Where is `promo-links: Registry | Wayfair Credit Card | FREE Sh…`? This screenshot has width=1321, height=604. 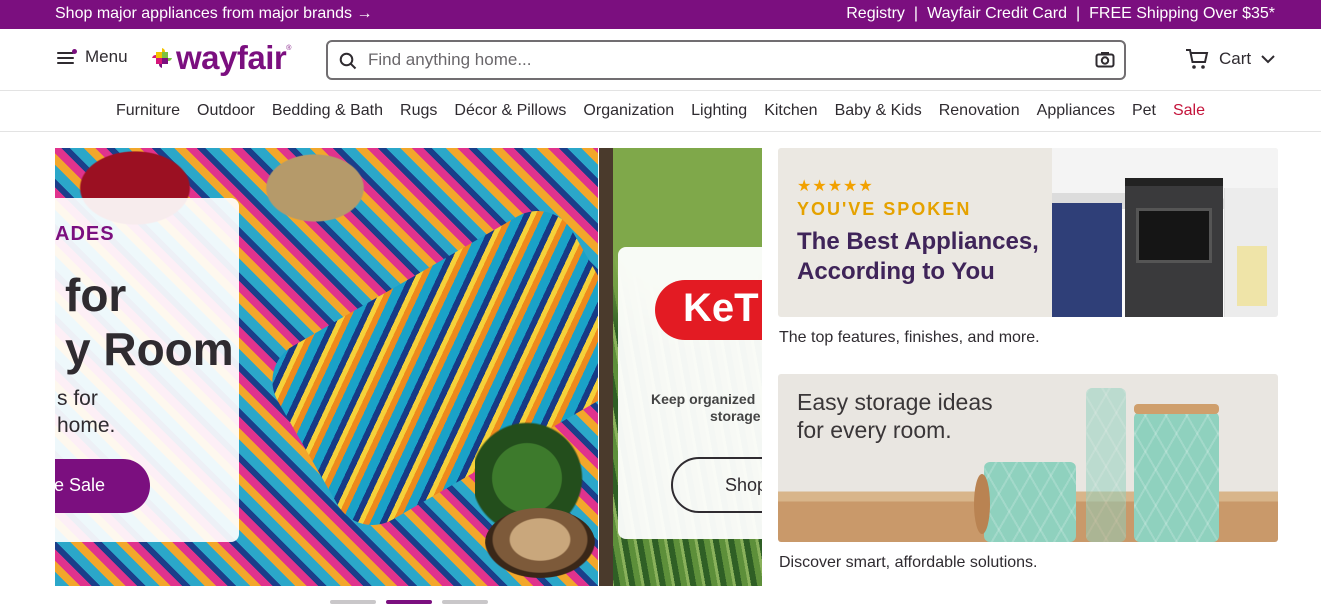
promo-links: Registry | Wayfair Credit Card | FREE Sh… is located at coordinates (1060, 14).